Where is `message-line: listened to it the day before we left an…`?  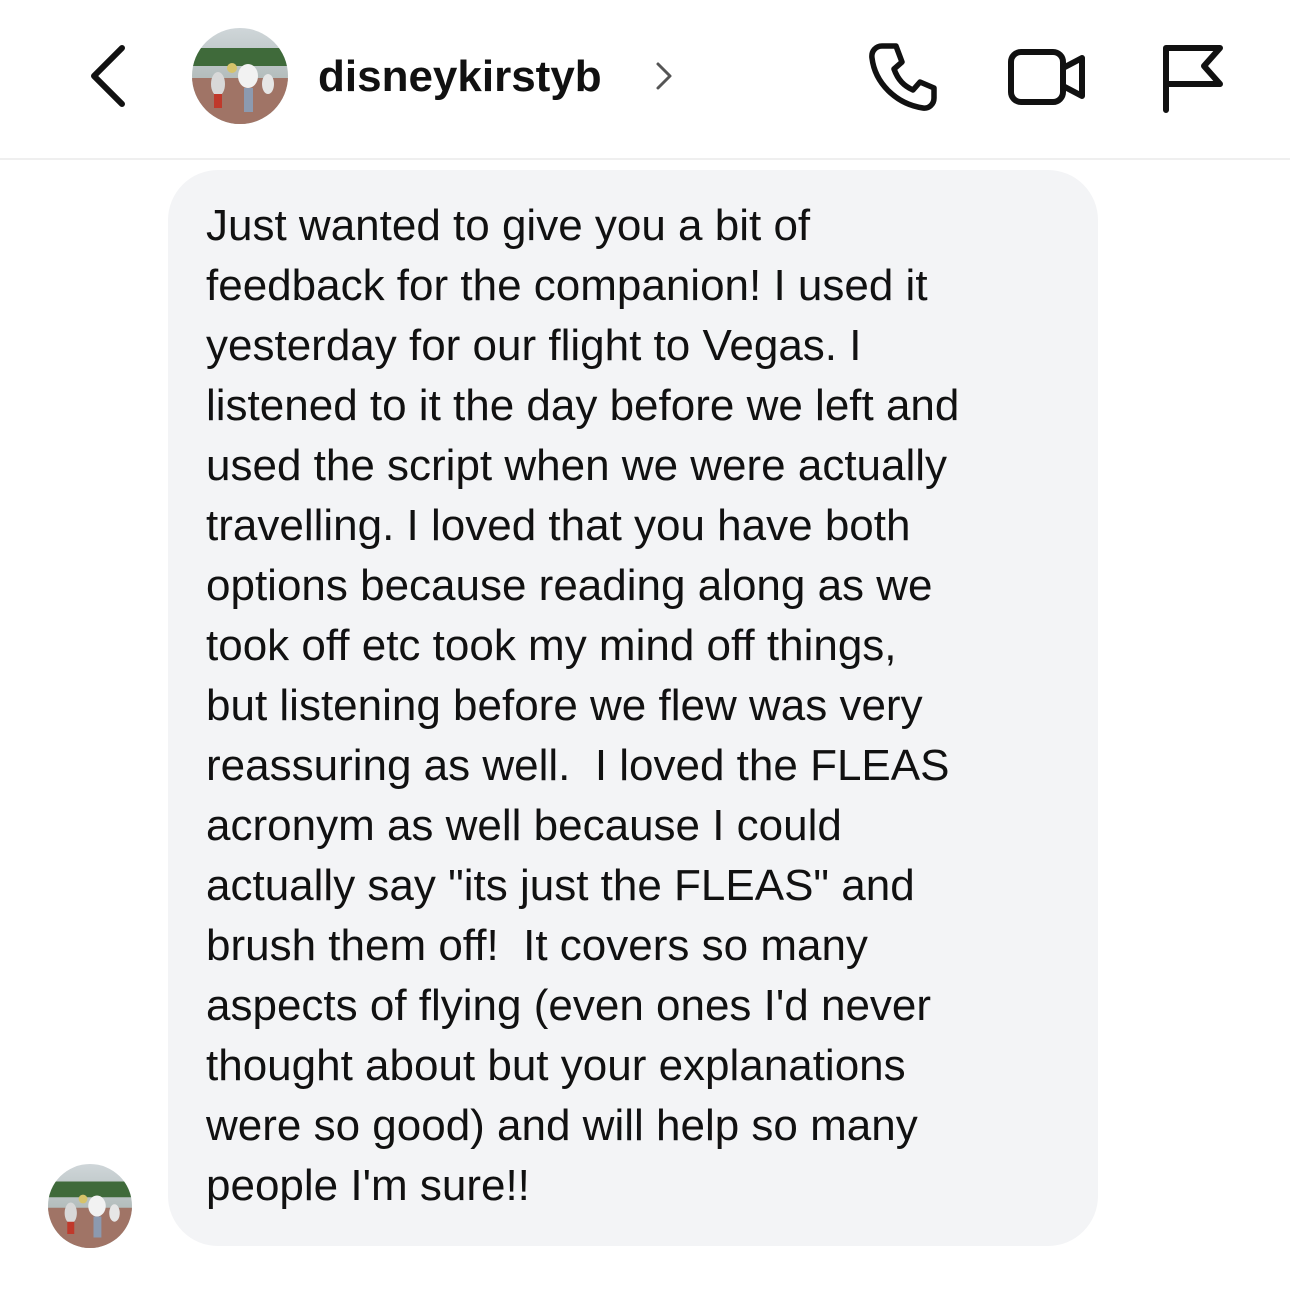
message-line: listened to it the day before we left an… is located at coordinates (583, 405).